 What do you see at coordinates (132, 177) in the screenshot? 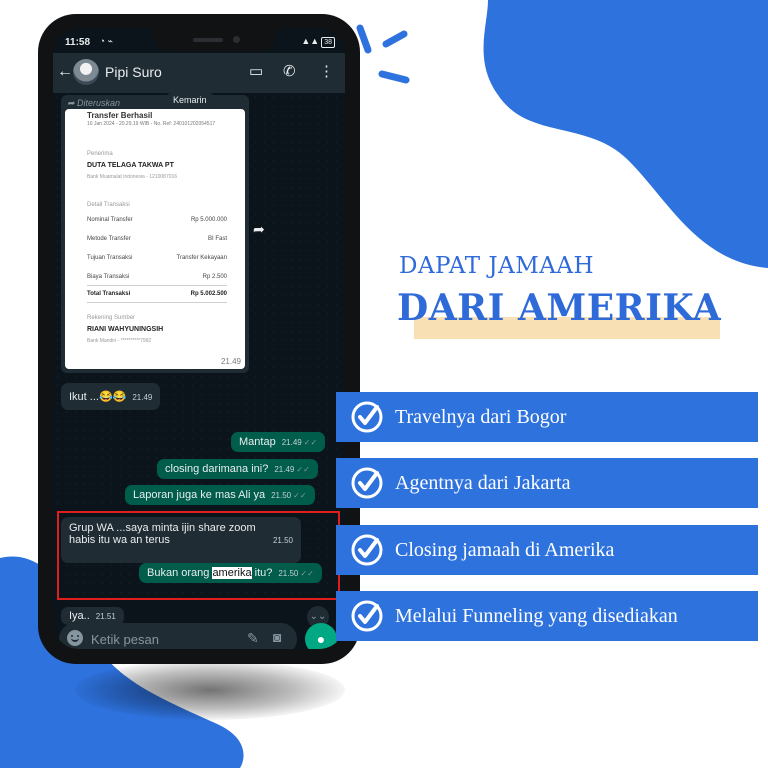
I see `receipt-recipient-bank: Bank Muamalat Indonesia - 1210087016` at bounding box center [132, 177].